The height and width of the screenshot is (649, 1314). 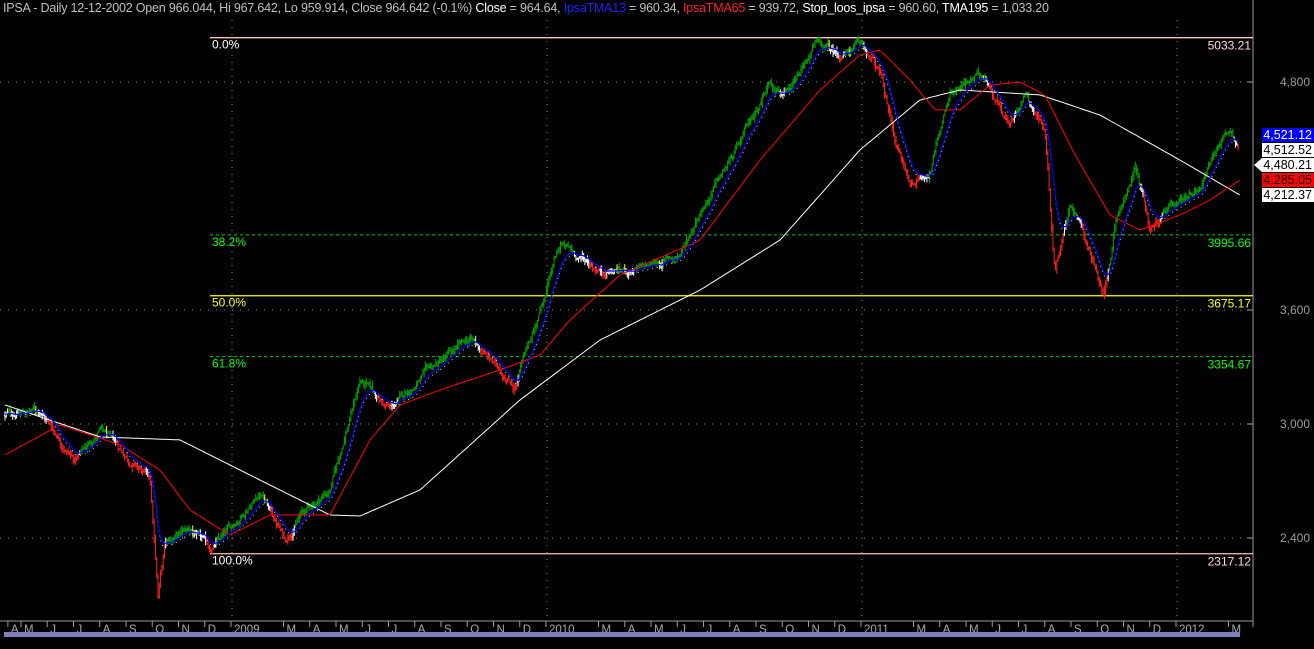 I want to click on fib-level-value: 3354.67, so click(x=1230, y=365).